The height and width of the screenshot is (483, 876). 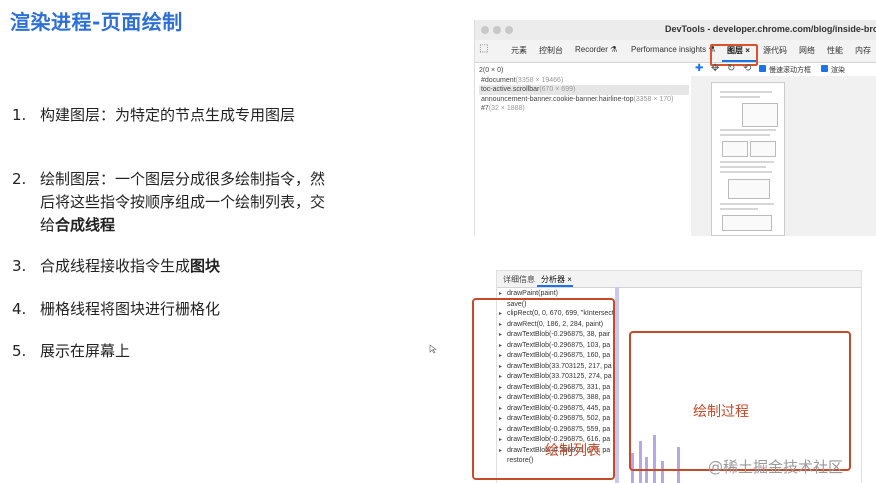 I want to click on bullet-bold-text: 图块, so click(x=205, y=266).